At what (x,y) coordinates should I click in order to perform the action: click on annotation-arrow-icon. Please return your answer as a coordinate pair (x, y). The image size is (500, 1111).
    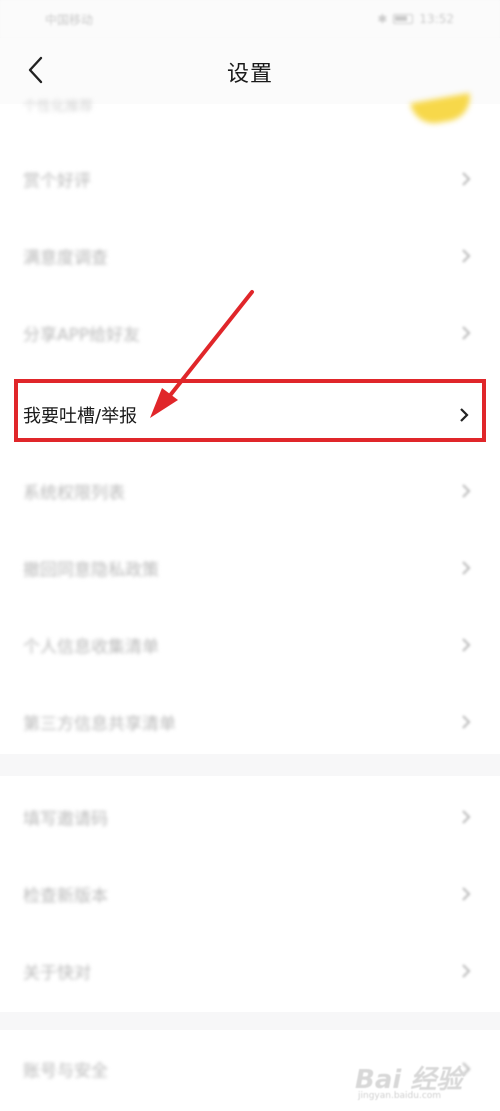
    Looking at the image, I should click on (202, 354).